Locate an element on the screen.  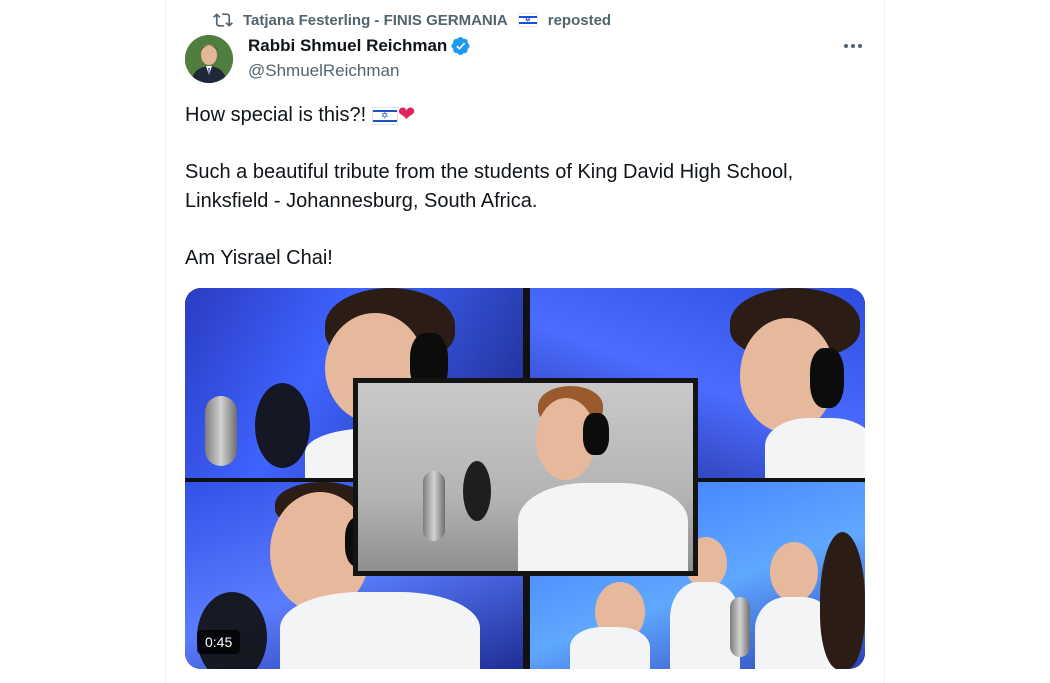
singer-face is located at coordinates (794, 572).